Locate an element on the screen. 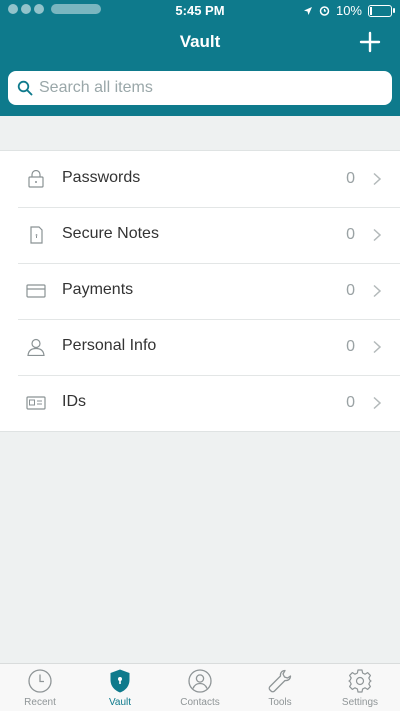  id-card-icon is located at coordinates (36, 403).